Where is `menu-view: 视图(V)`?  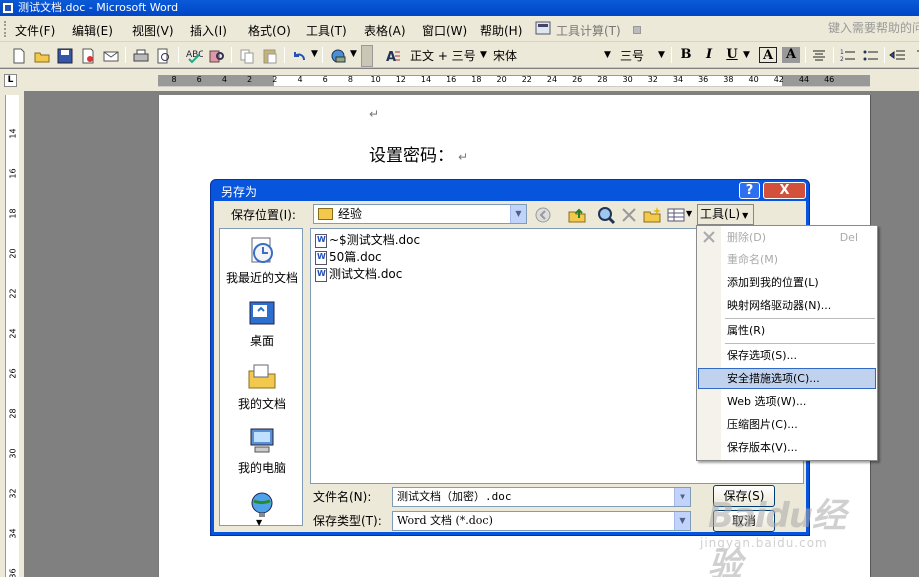 menu-view: 视图(V) is located at coordinates (153, 30).